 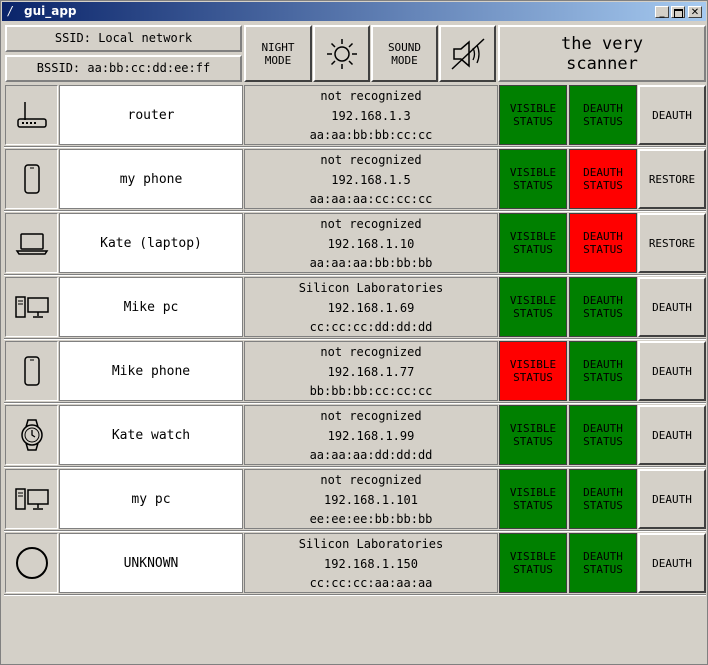 I want to click on desktop-pc-icon, so click(x=32, y=307).